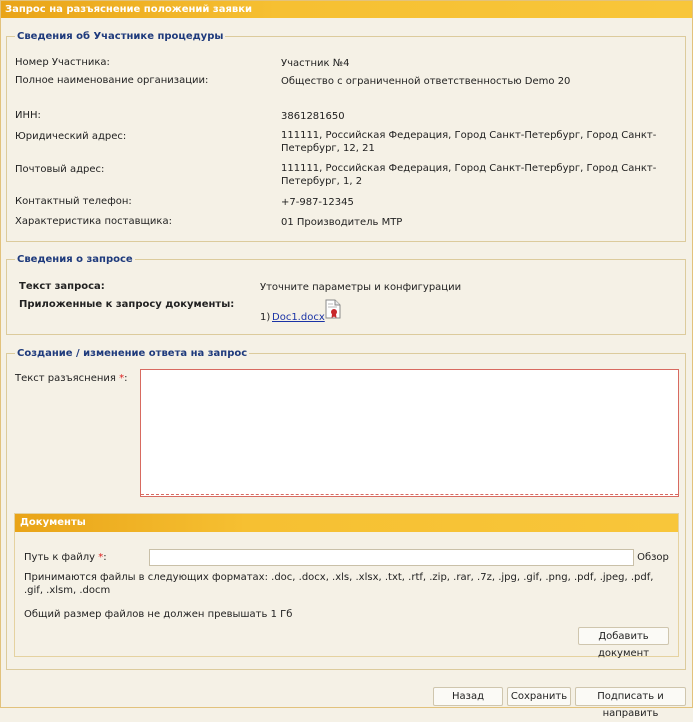  What do you see at coordinates (126, 378) in the screenshot?
I see `answer-text-colon: :` at bounding box center [126, 378].